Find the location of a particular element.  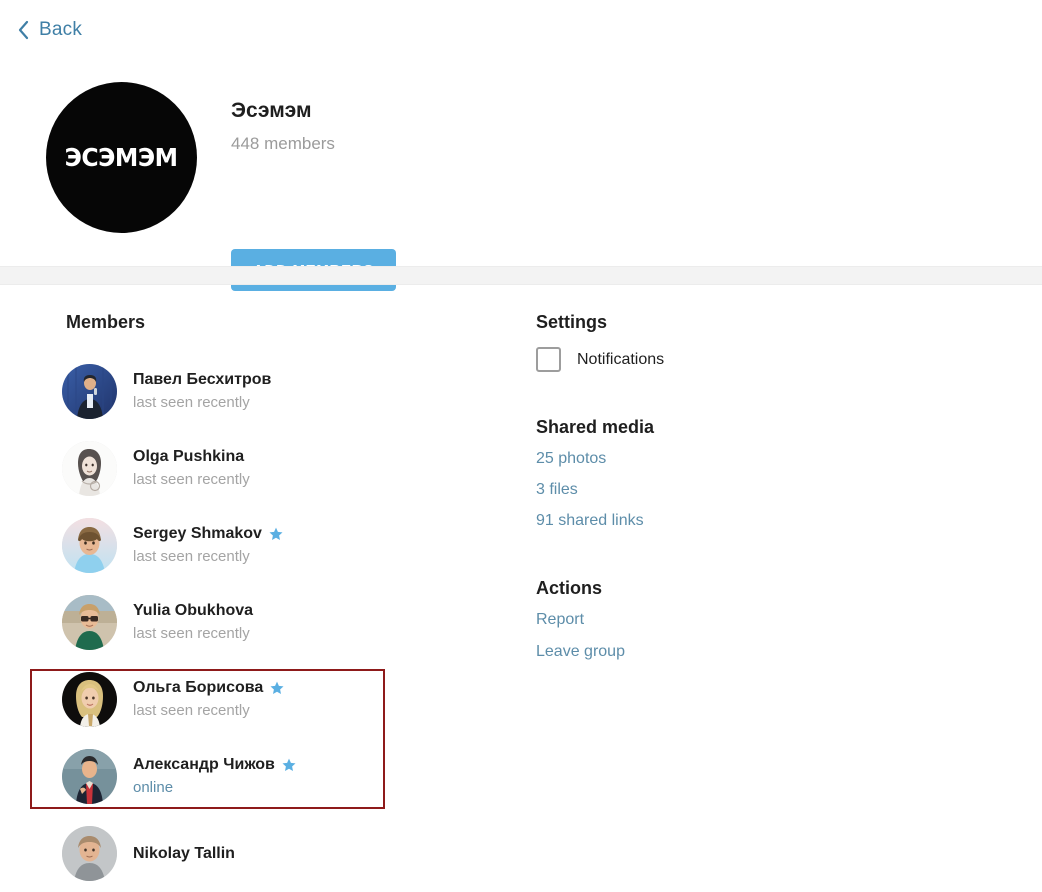

member-row: Александр Чижов online is located at coordinates (277, 776).